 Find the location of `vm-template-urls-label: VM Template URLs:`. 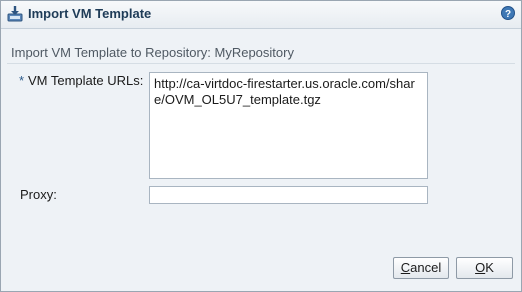

vm-template-urls-label: VM Template URLs: is located at coordinates (86, 80).